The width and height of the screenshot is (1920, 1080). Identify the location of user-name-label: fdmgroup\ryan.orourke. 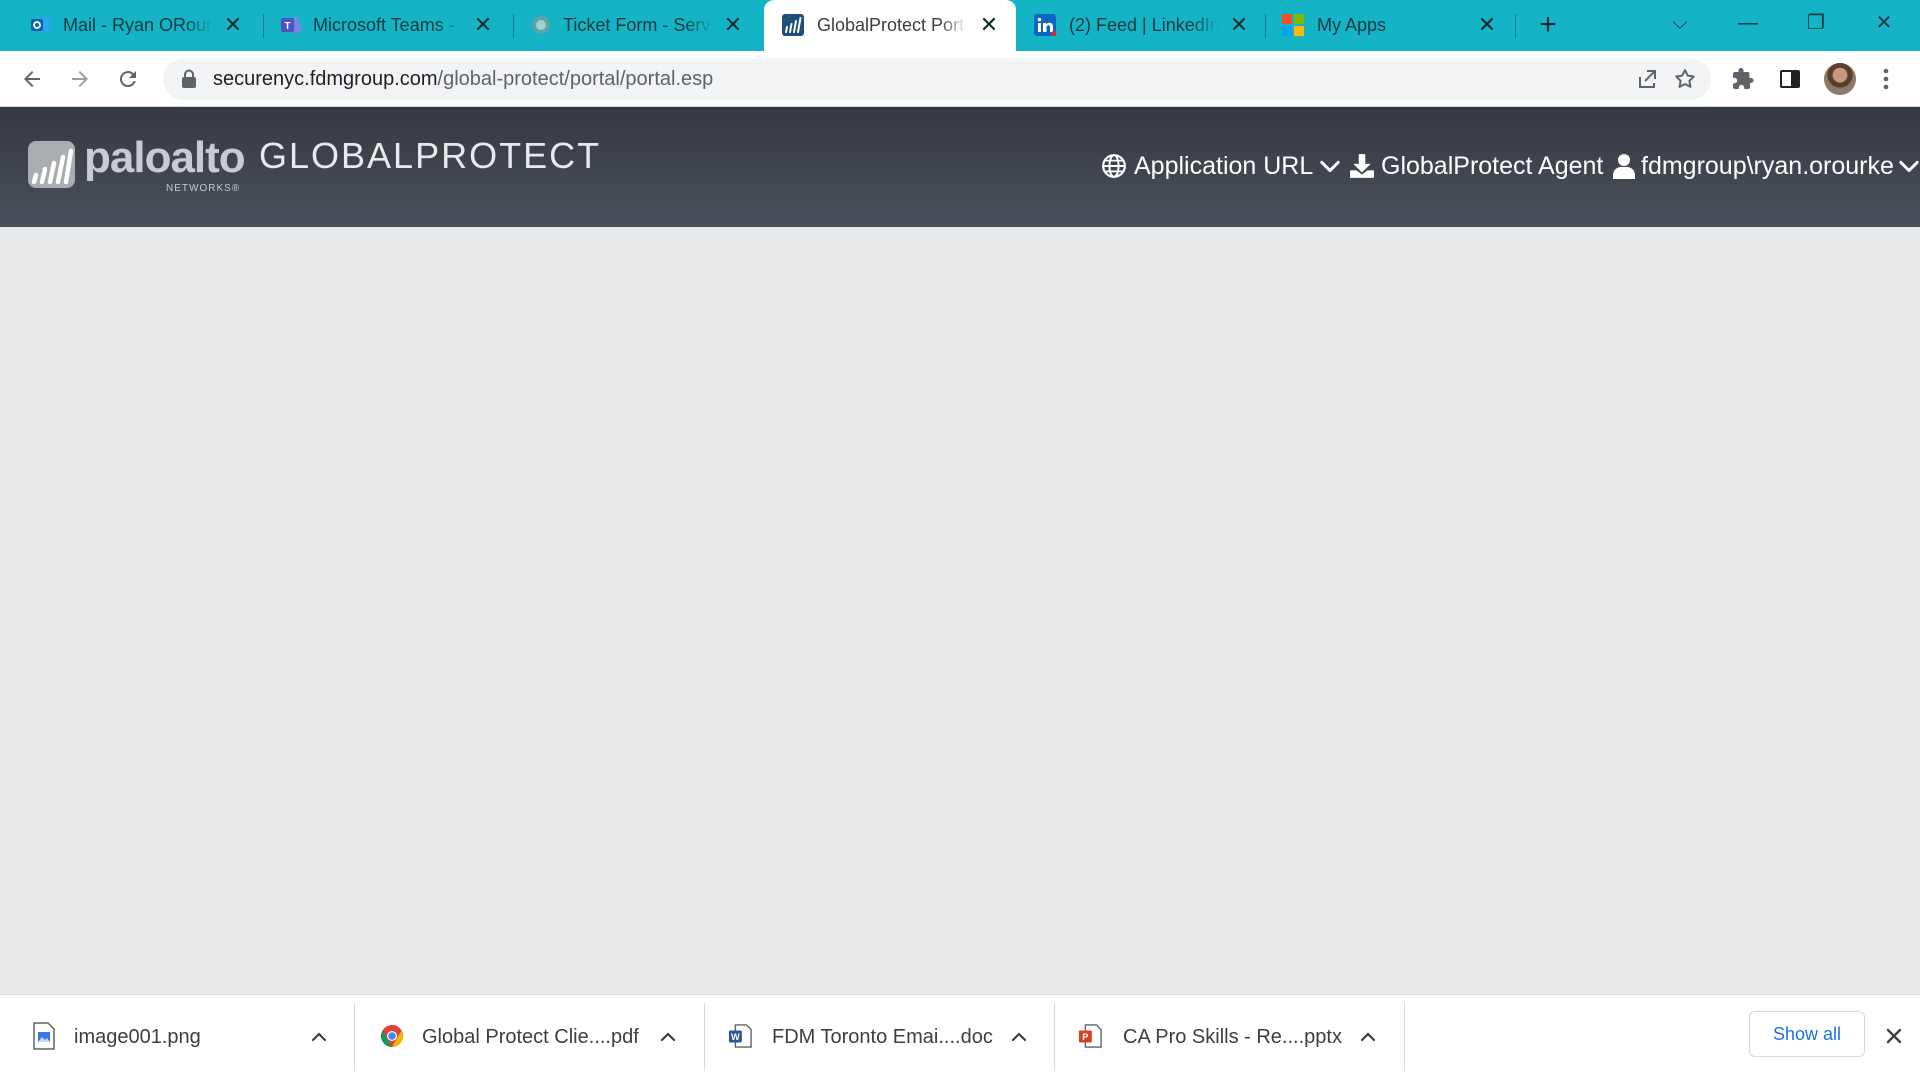
(1767, 165).